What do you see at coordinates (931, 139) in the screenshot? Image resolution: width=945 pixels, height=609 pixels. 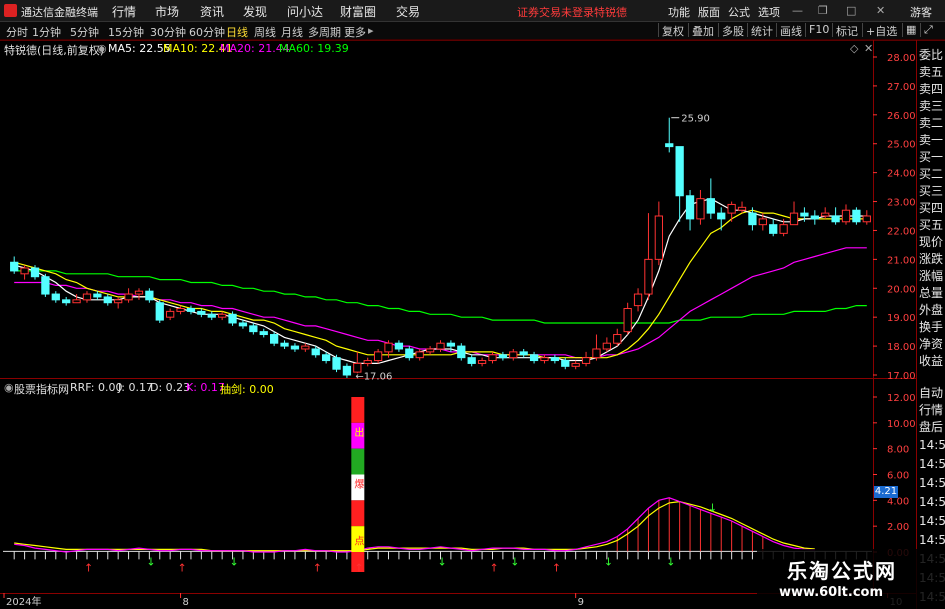 I see `sidebar-item: 卖一` at bounding box center [931, 139].